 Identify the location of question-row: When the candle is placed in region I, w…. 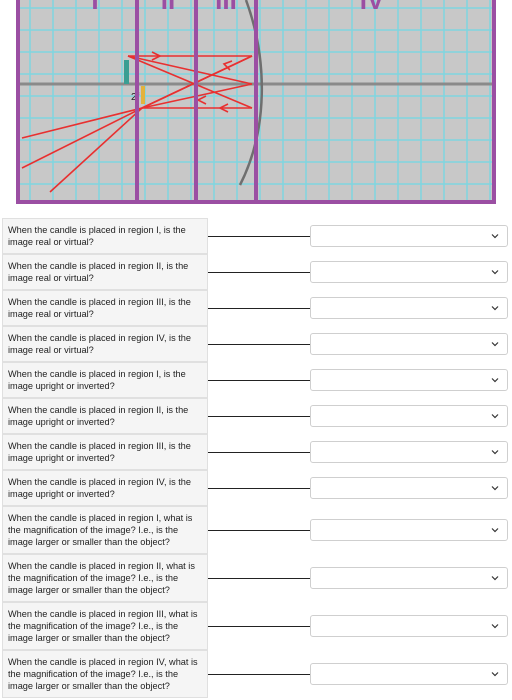
(256, 530).